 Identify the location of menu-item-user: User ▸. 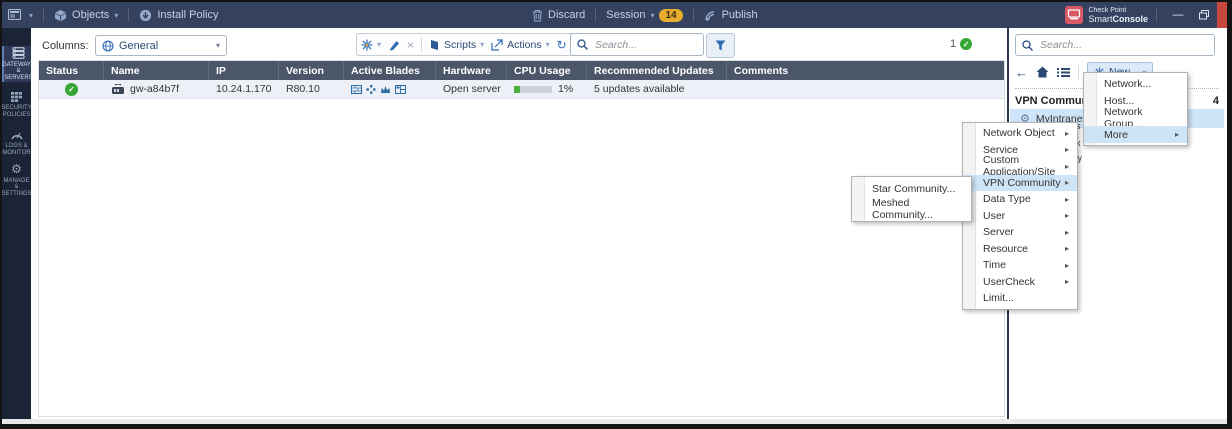
(1020, 216).